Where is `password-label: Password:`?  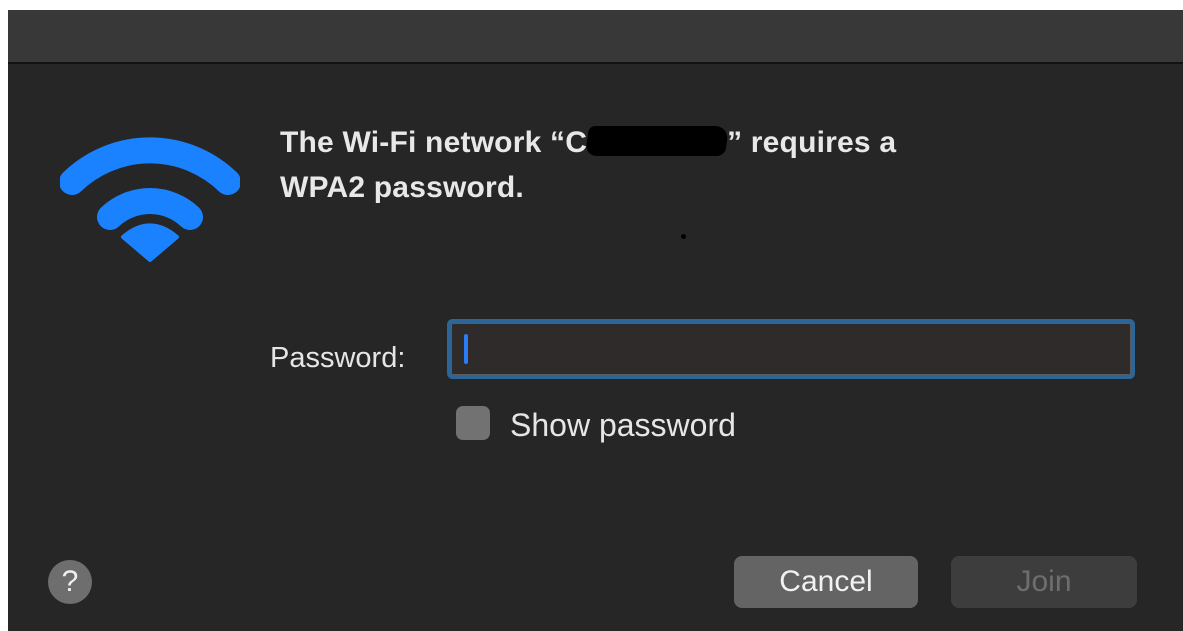
password-label: Password: is located at coordinates (338, 358).